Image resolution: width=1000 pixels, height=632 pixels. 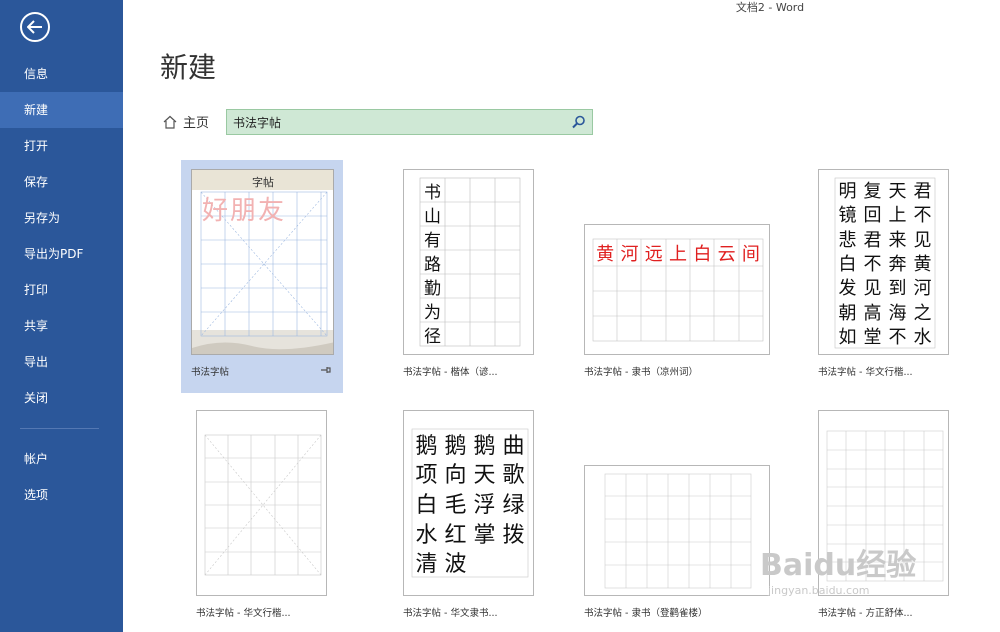 What do you see at coordinates (897, 289) in the screenshot?
I see `template-char: 到` at bounding box center [897, 289].